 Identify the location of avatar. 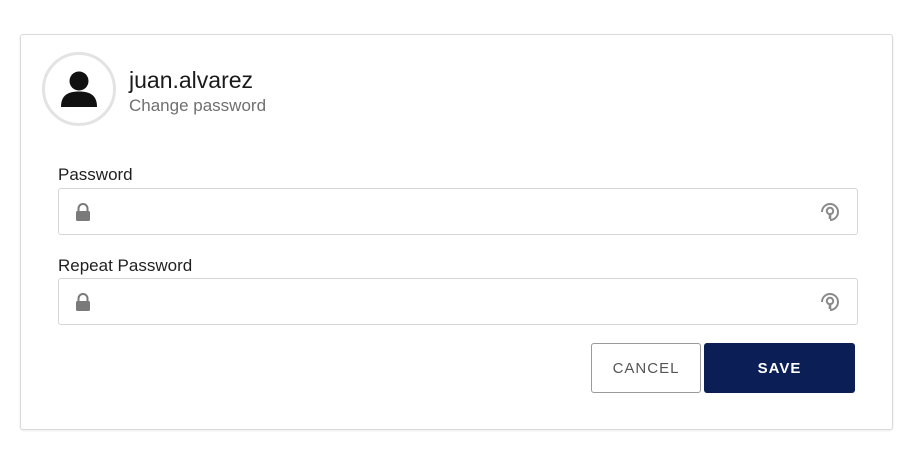
(79, 89).